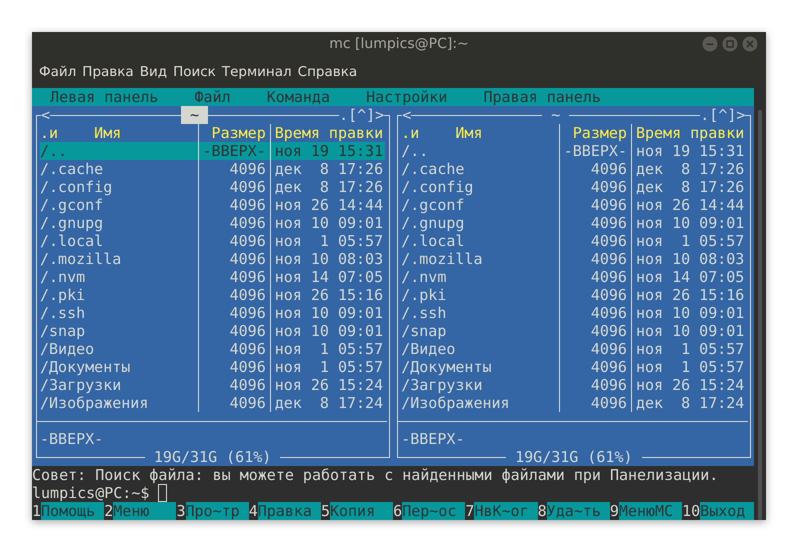 This screenshot has height=552, width=798. What do you see at coordinates (727, 511) in the screenshot?
I see `function-key-button: Выход` at bounding box center [727, 511].